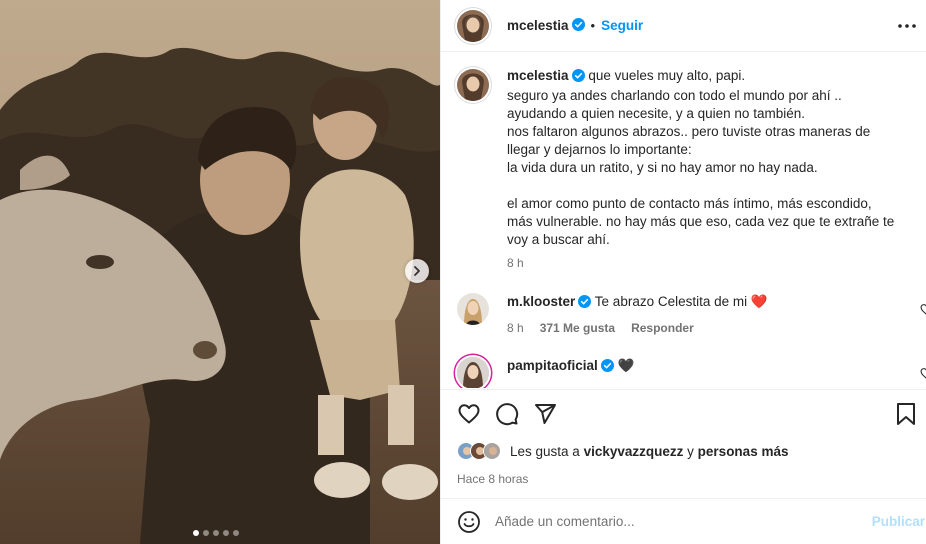  I want to click on smiley-icon, so click(469, 521).